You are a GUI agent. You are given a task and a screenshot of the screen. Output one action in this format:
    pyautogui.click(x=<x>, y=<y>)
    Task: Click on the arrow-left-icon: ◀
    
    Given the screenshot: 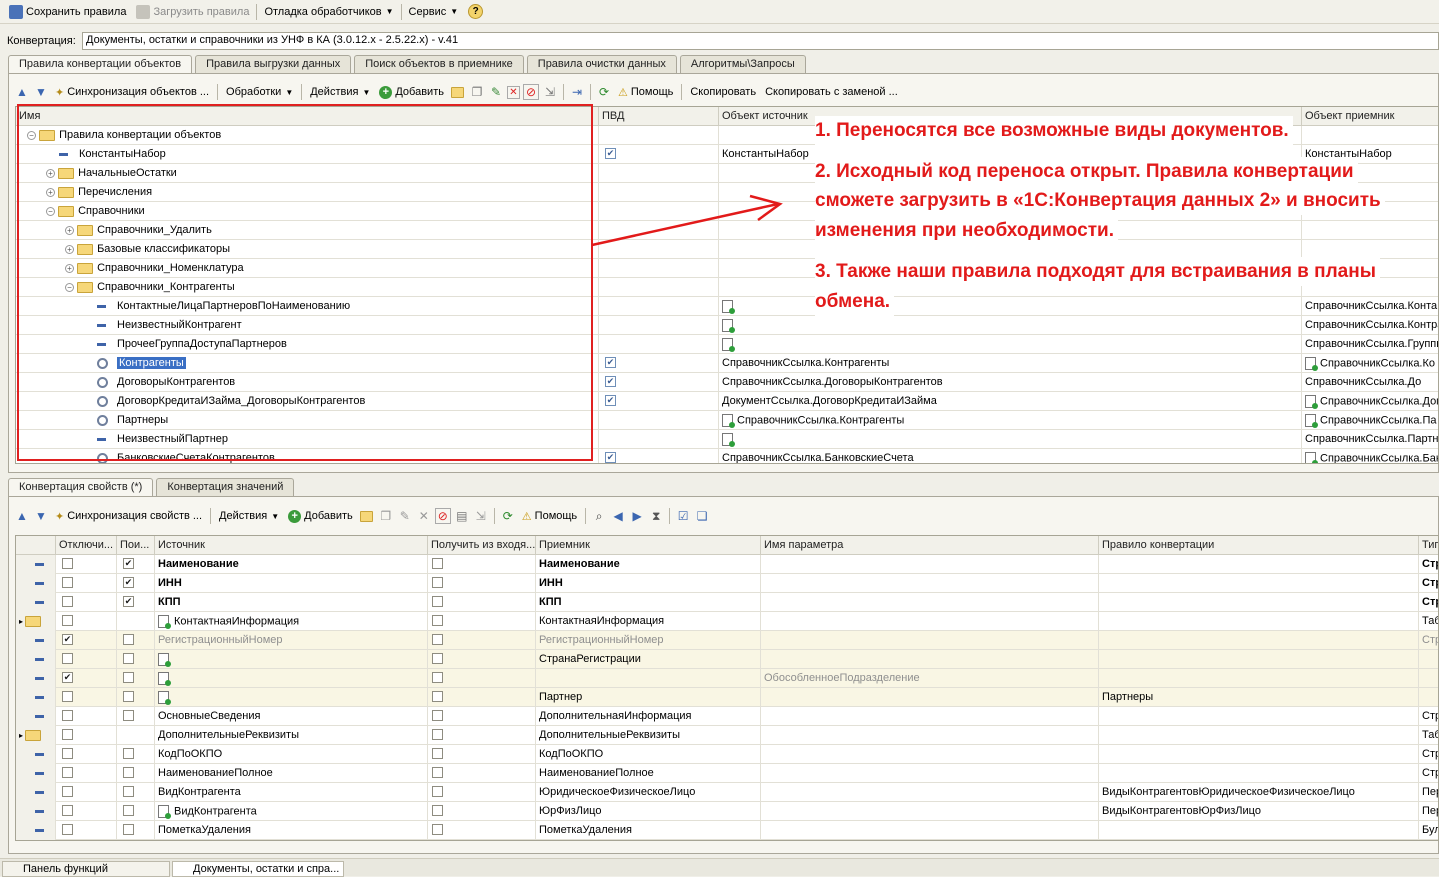 What is the action you would take?
    pyautogui.click(x=618, y=516)
    